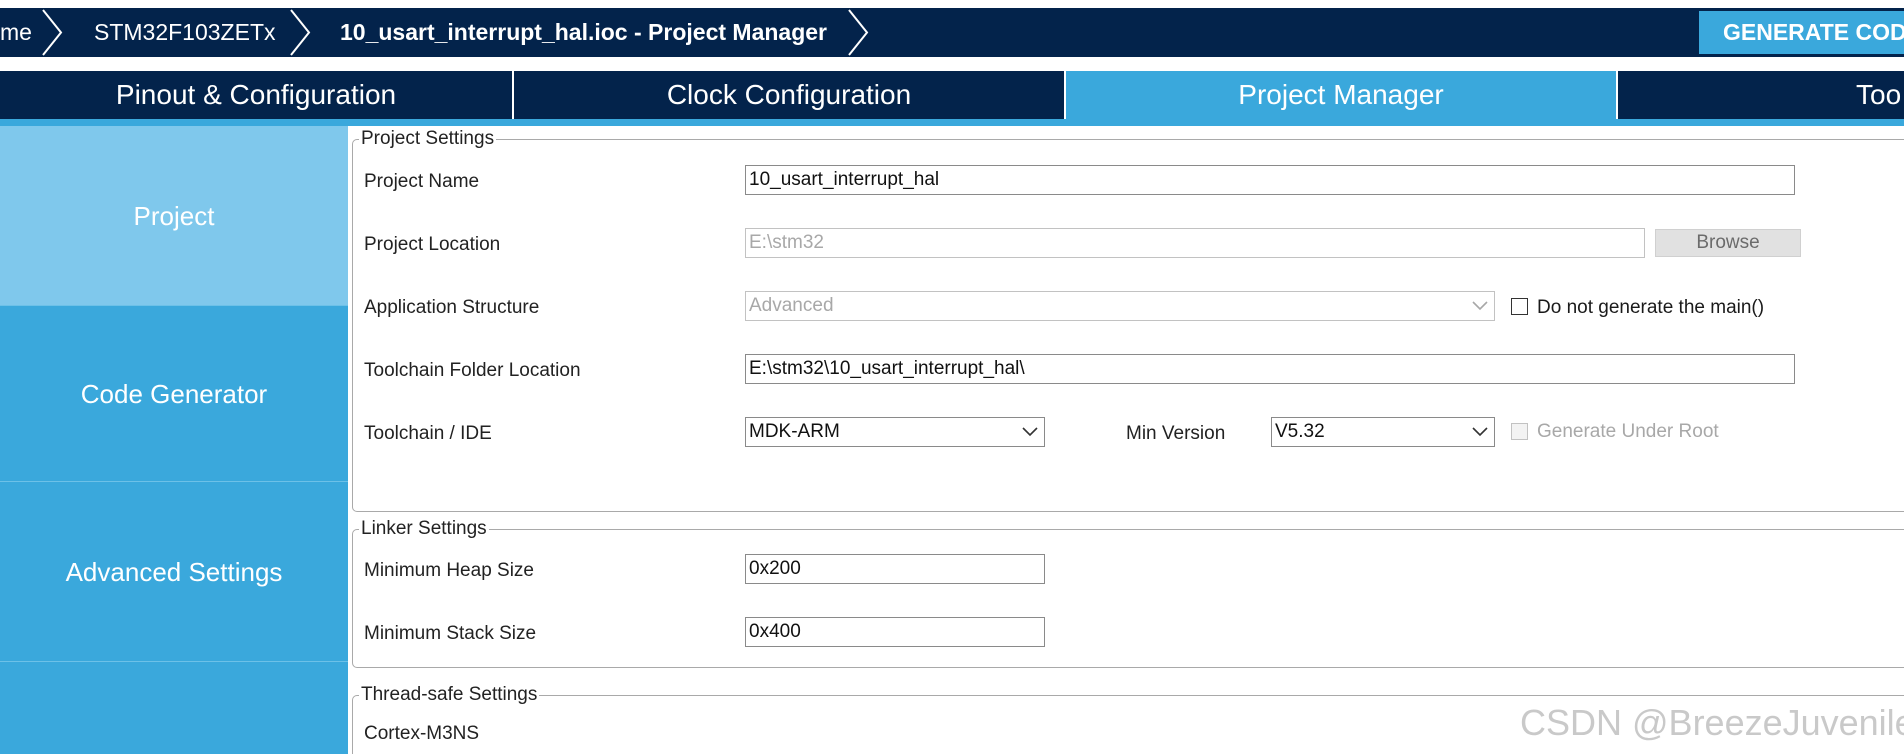 The width and height of the screenshot is (1904, 754). What do you see at coordinates (424, 528) in the screenshot?
I see `linker-settings-legend: Linker Settings` at bounding box center [424, 528].